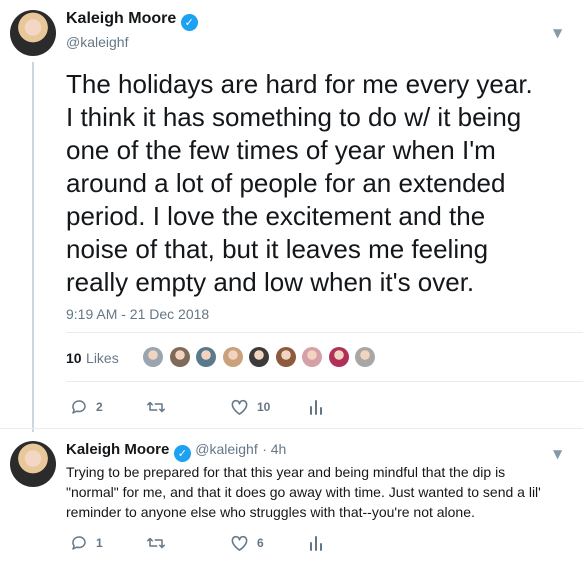  What do you see at coordinates (260, 543) in the screenshot?
I see `like-count: 6` at bounding box center [260, 543].